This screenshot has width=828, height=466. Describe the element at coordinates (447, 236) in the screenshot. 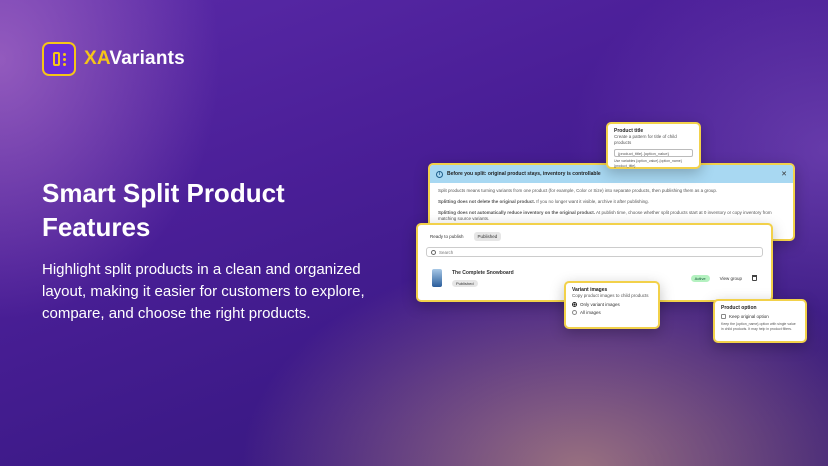

I see `tab-ready-to-publish: Ready to publish` at that location.